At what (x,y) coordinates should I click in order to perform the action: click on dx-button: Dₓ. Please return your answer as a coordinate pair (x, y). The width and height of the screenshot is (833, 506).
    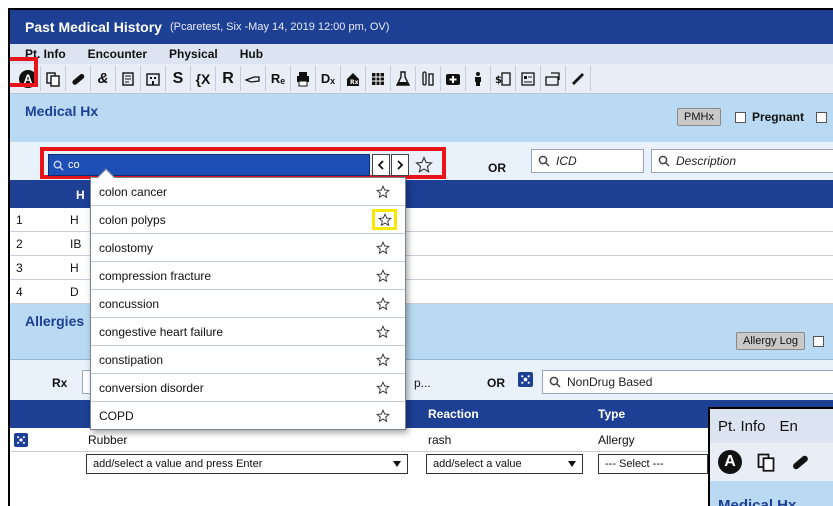
    Looking at the image, I should click on (328, 78).